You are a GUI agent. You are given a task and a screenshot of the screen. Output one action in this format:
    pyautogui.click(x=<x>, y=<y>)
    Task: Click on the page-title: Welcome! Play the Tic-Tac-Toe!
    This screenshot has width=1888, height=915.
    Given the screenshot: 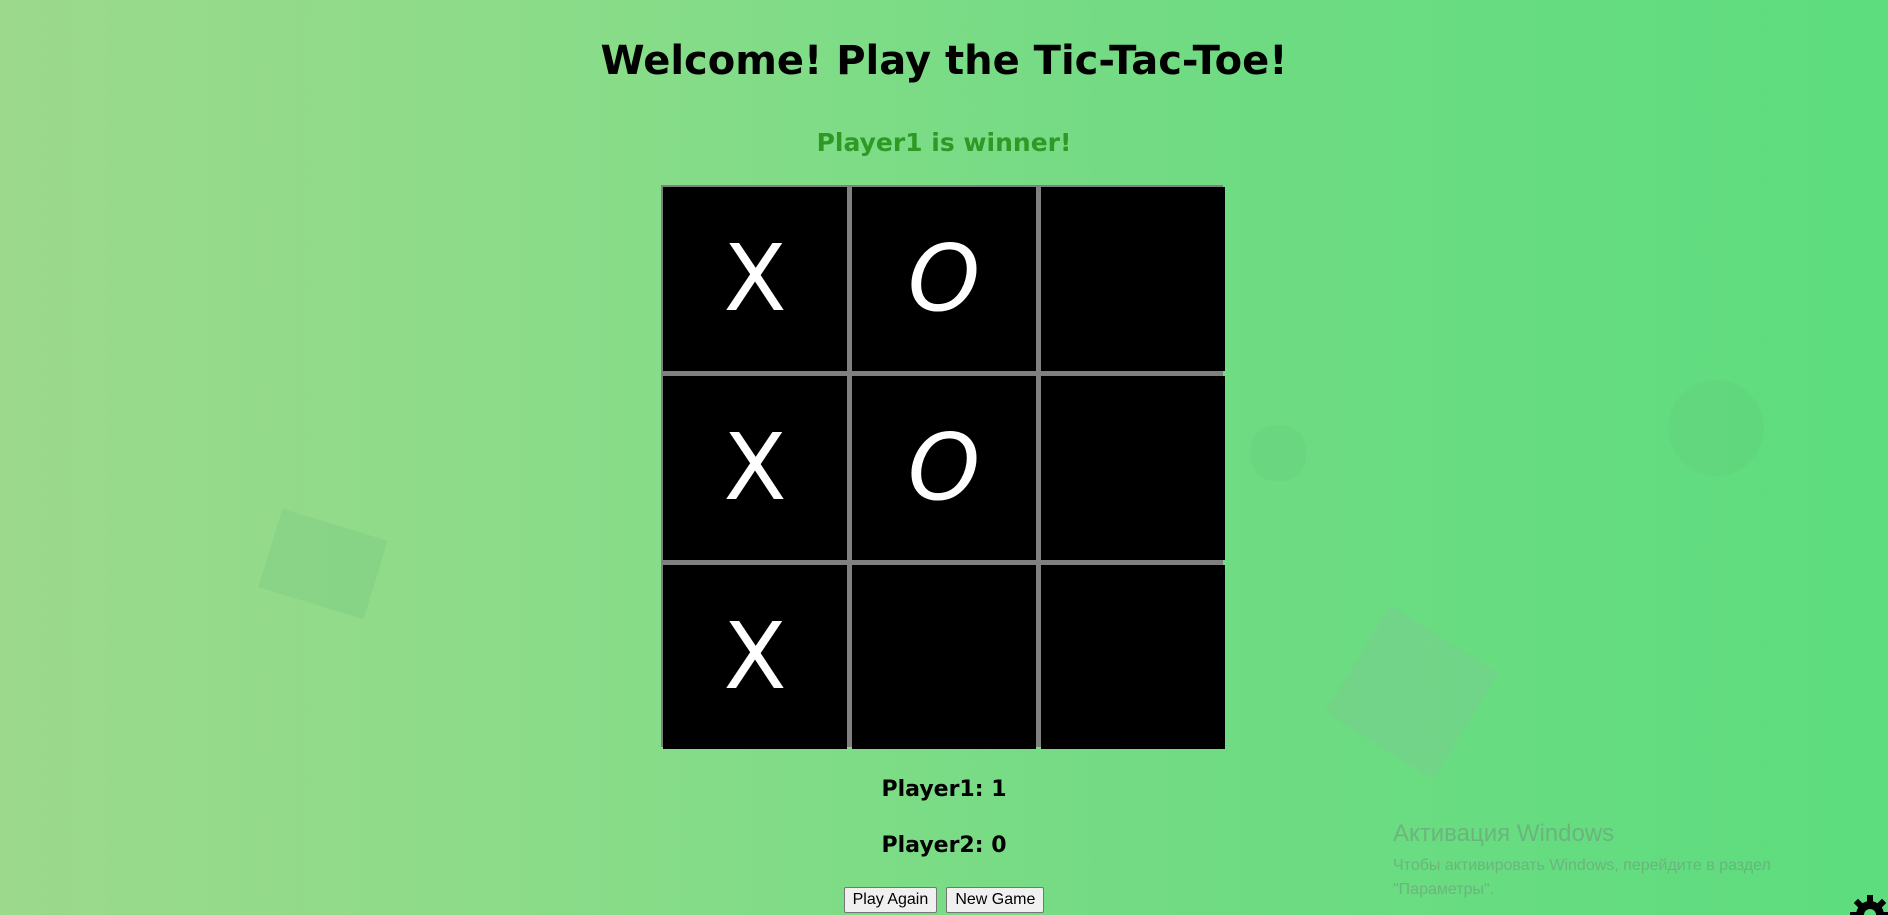 What is the action you would take?
    pyautogui.click(x=944, y=61)
    